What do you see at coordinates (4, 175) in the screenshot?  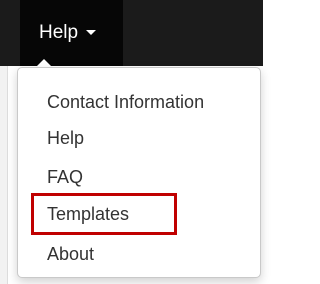 I see `background-panel-edge` at bounding box center [4, 175].